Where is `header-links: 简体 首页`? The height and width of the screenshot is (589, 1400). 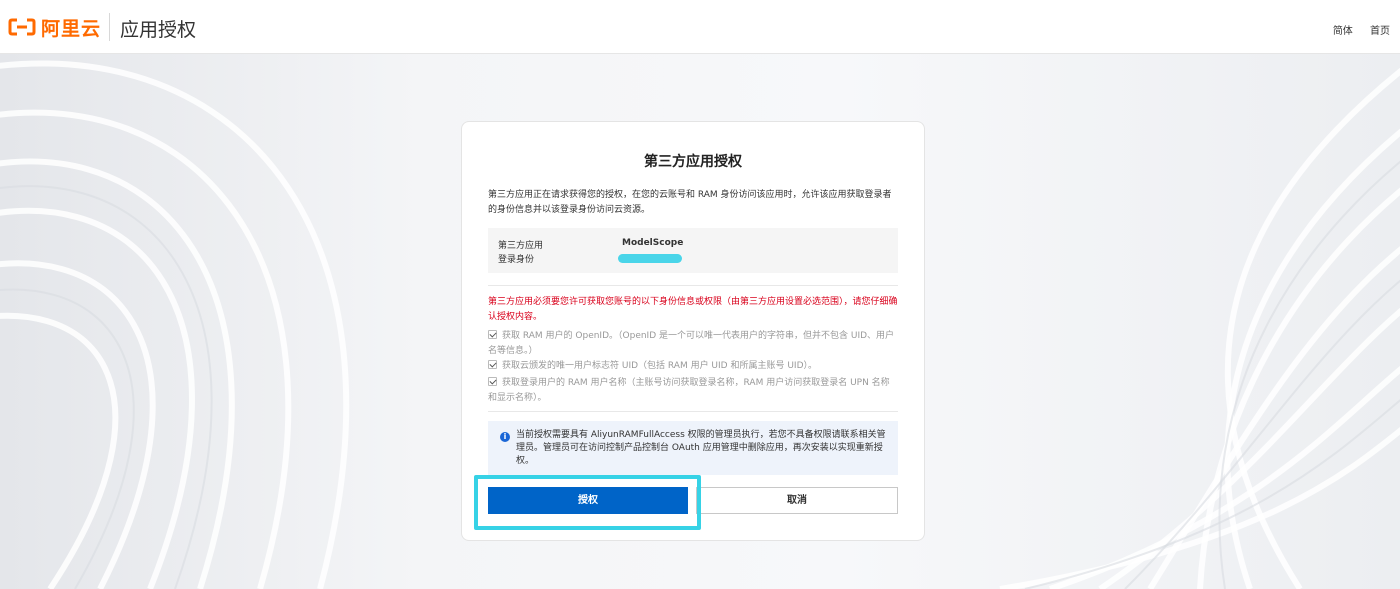
header-links: 简体 首页 is located at coordinates (1354, 29).